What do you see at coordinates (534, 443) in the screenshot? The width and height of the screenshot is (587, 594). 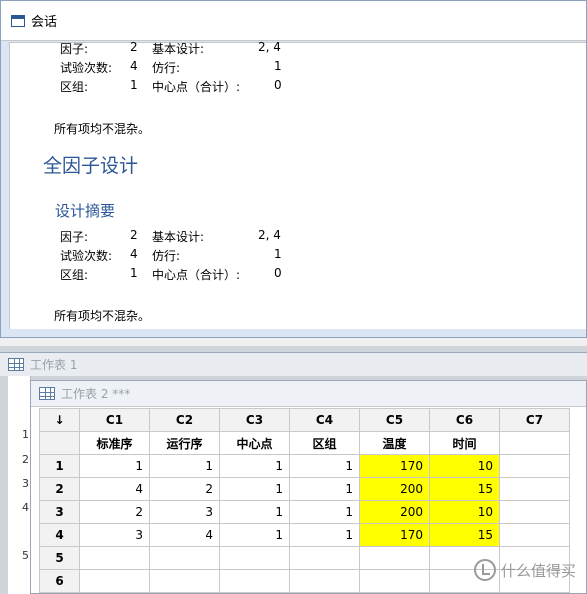 I see `column-name-cell` at bounding box center [534, 443].